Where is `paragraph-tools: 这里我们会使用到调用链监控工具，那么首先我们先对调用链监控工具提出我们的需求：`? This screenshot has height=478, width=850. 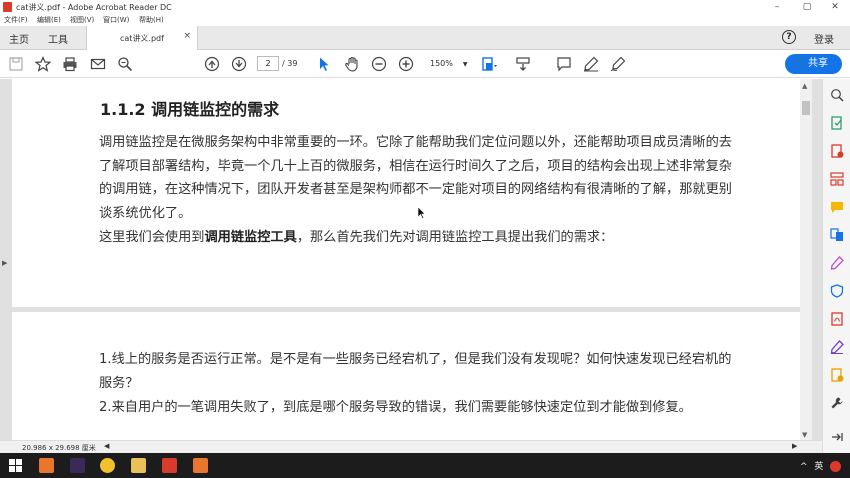
paragraph-tools: 这里我们会使用到调用链监控工具，那么首先我们先对调用链监控工具提出我们的需求： is located at coordinates (419, 238).